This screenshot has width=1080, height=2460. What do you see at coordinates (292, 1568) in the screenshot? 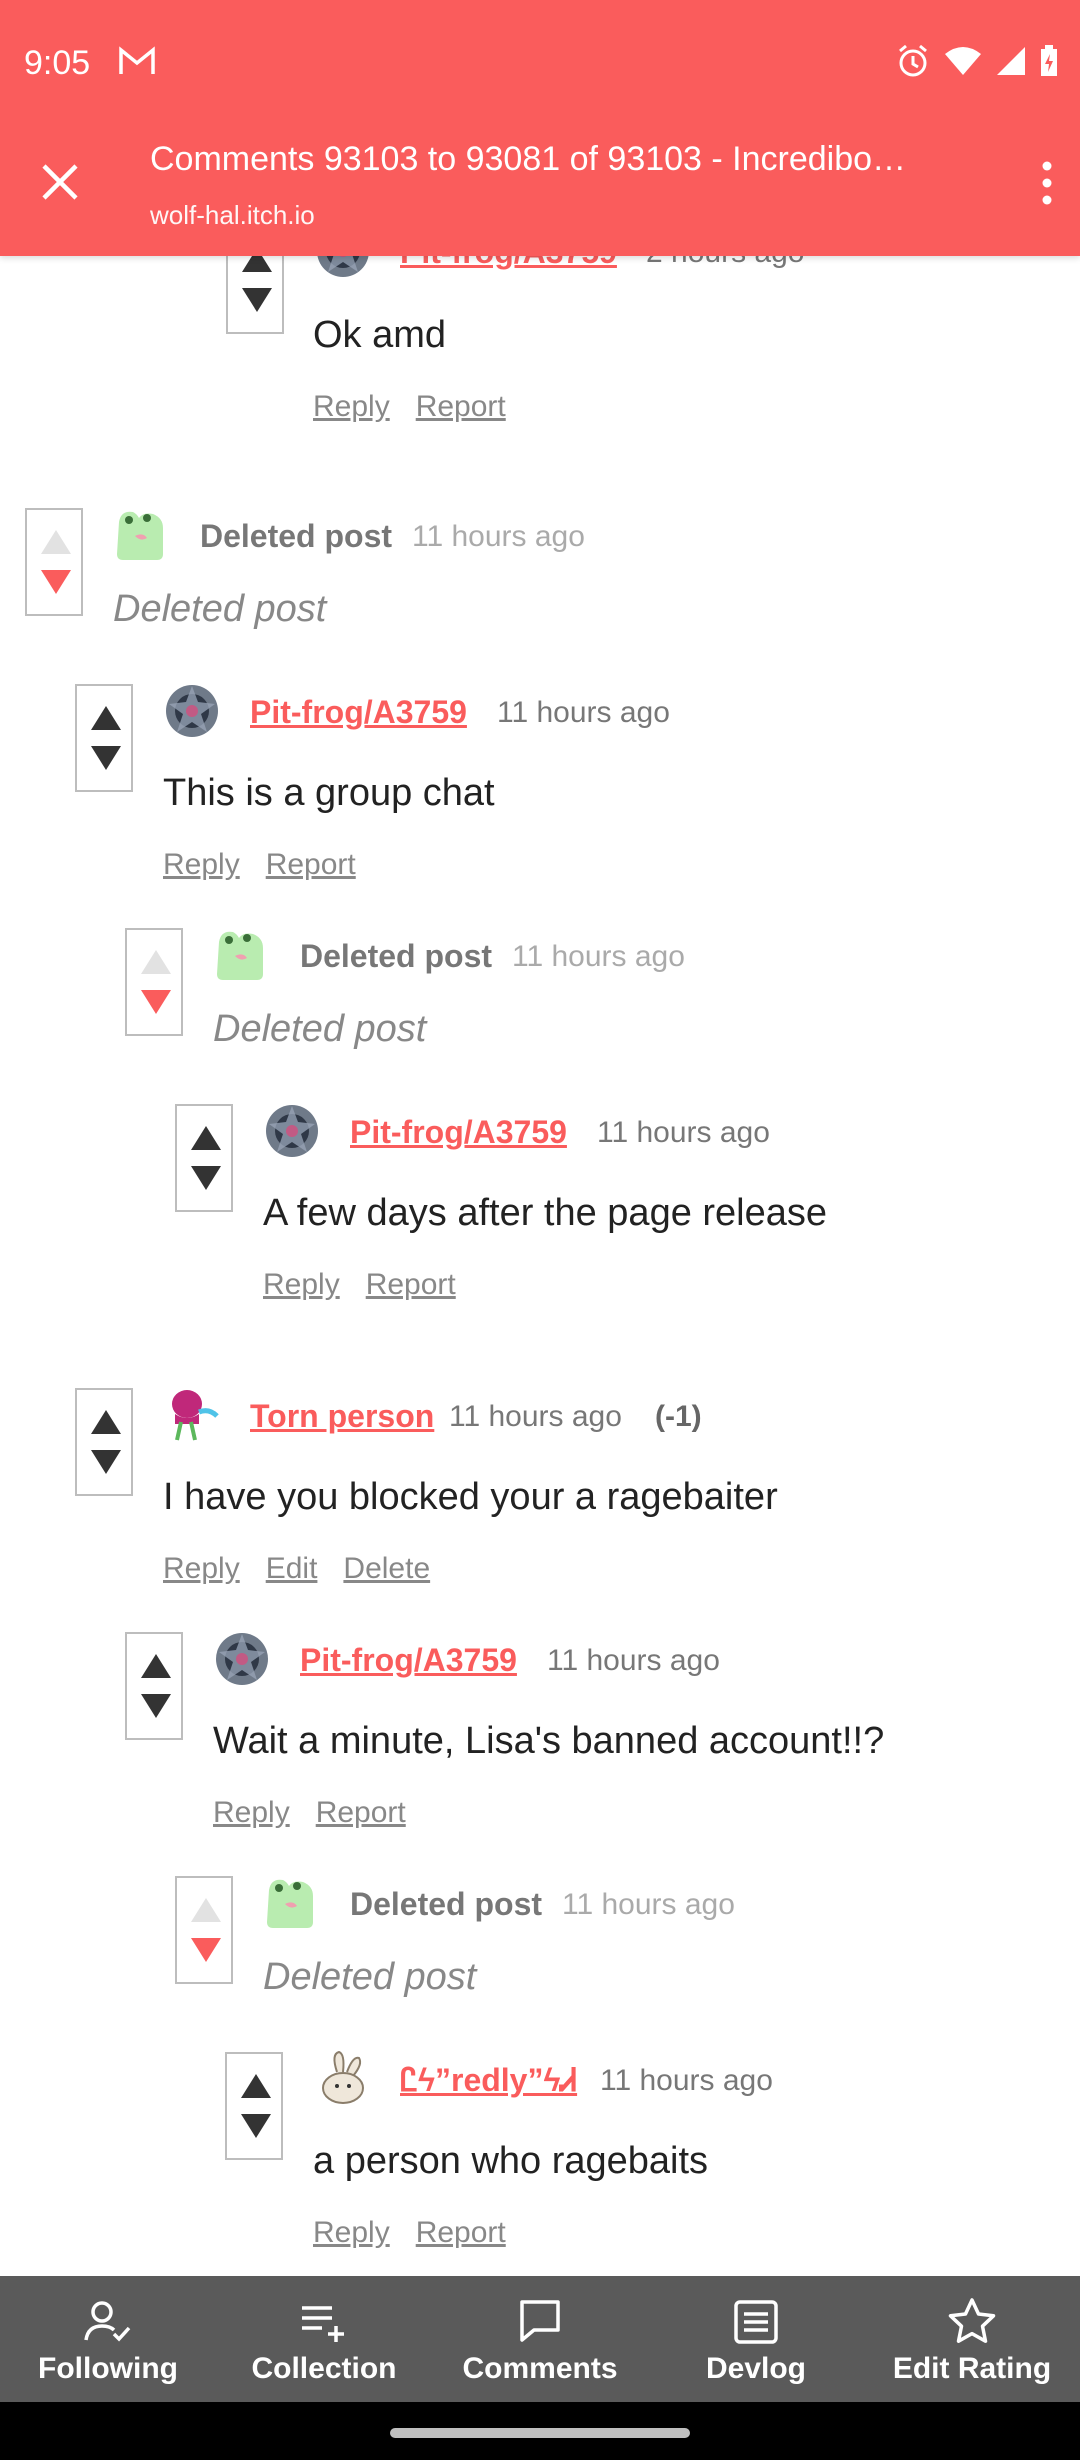
I see `edit-link: Edit` at bounding box center [292, 1568].